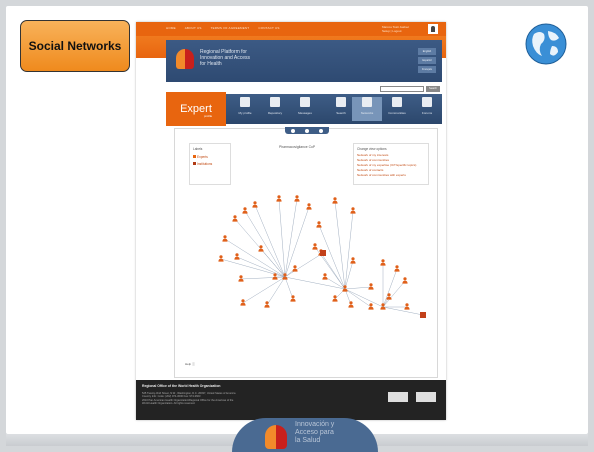  I want to click on mail-icon, so click(305, 102).